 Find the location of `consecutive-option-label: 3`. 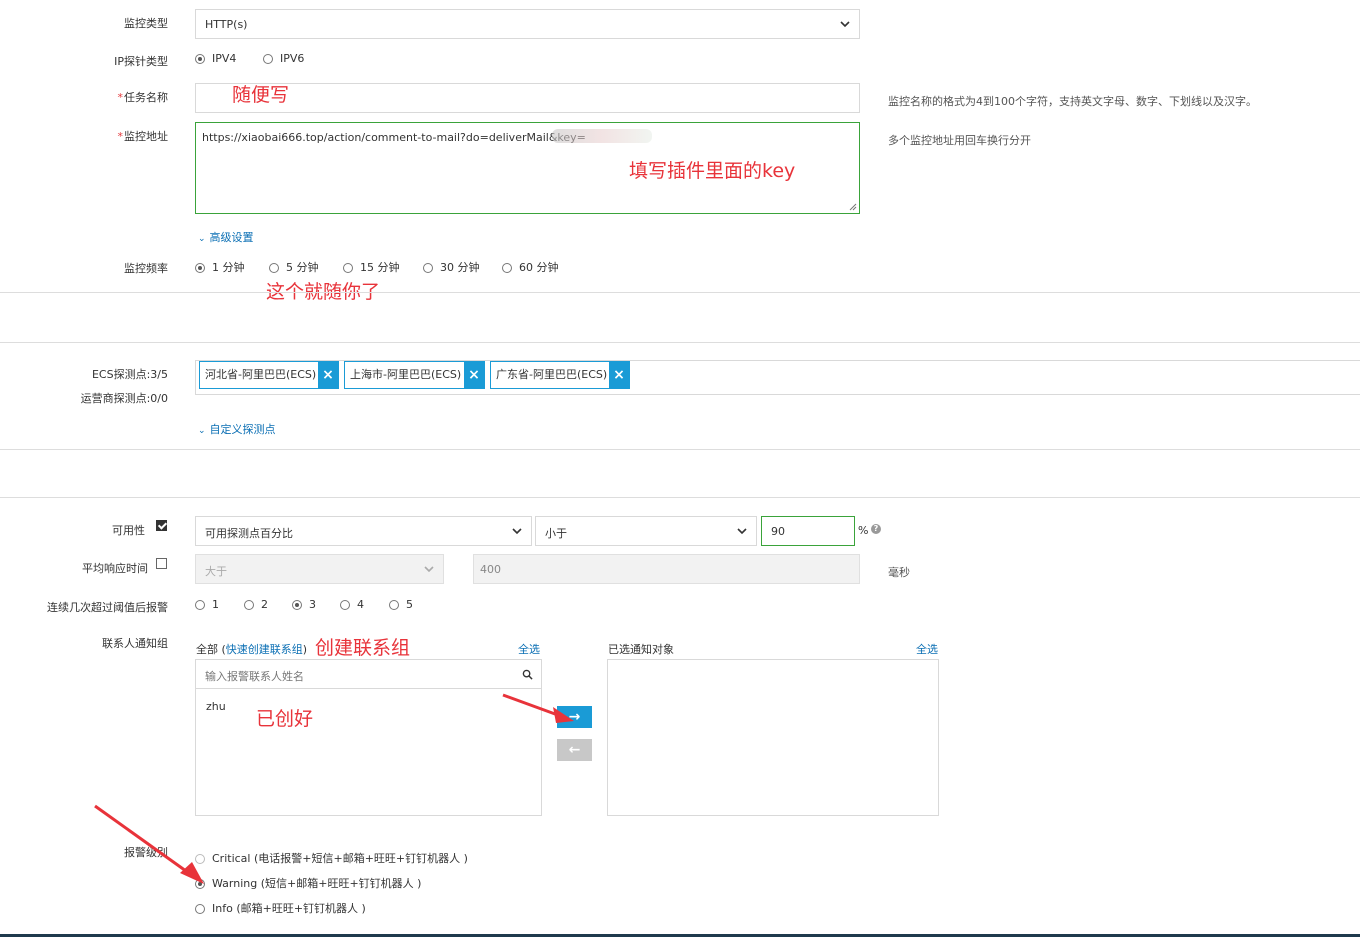

consecutive-option-label: 3 is located at coordinates (312, 604).